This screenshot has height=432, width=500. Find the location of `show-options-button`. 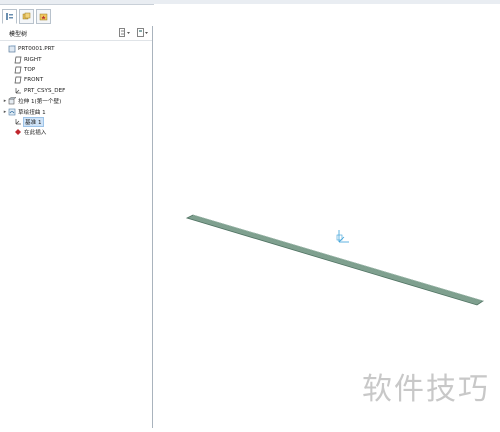

show-options-button is located at coordinates (143, 33).